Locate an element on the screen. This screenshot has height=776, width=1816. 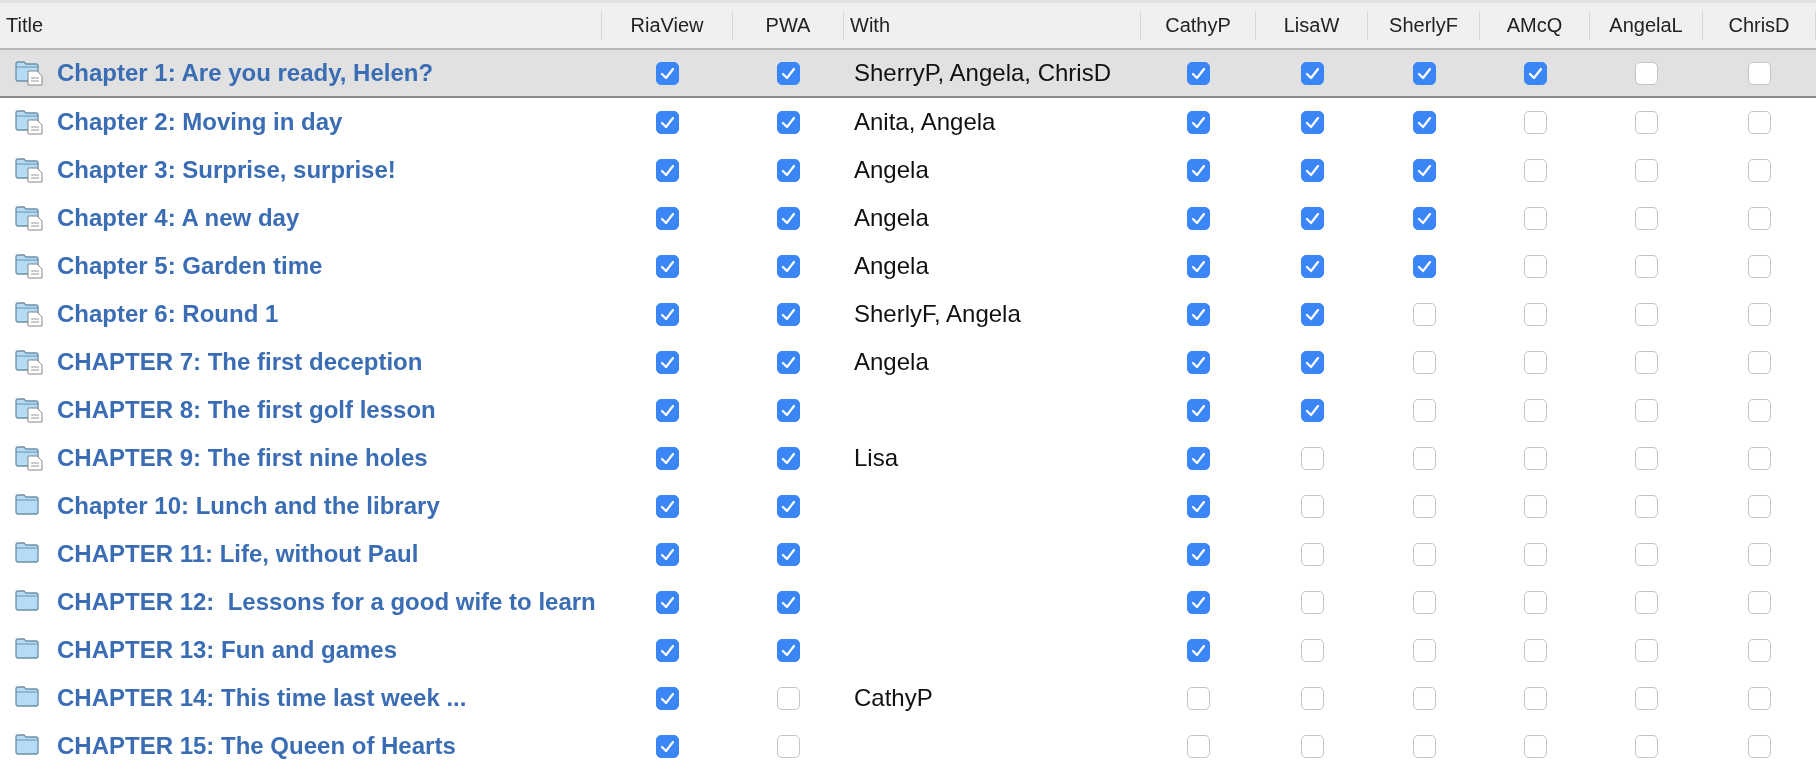
column-header: PWA is located at coordinates (788, 25).